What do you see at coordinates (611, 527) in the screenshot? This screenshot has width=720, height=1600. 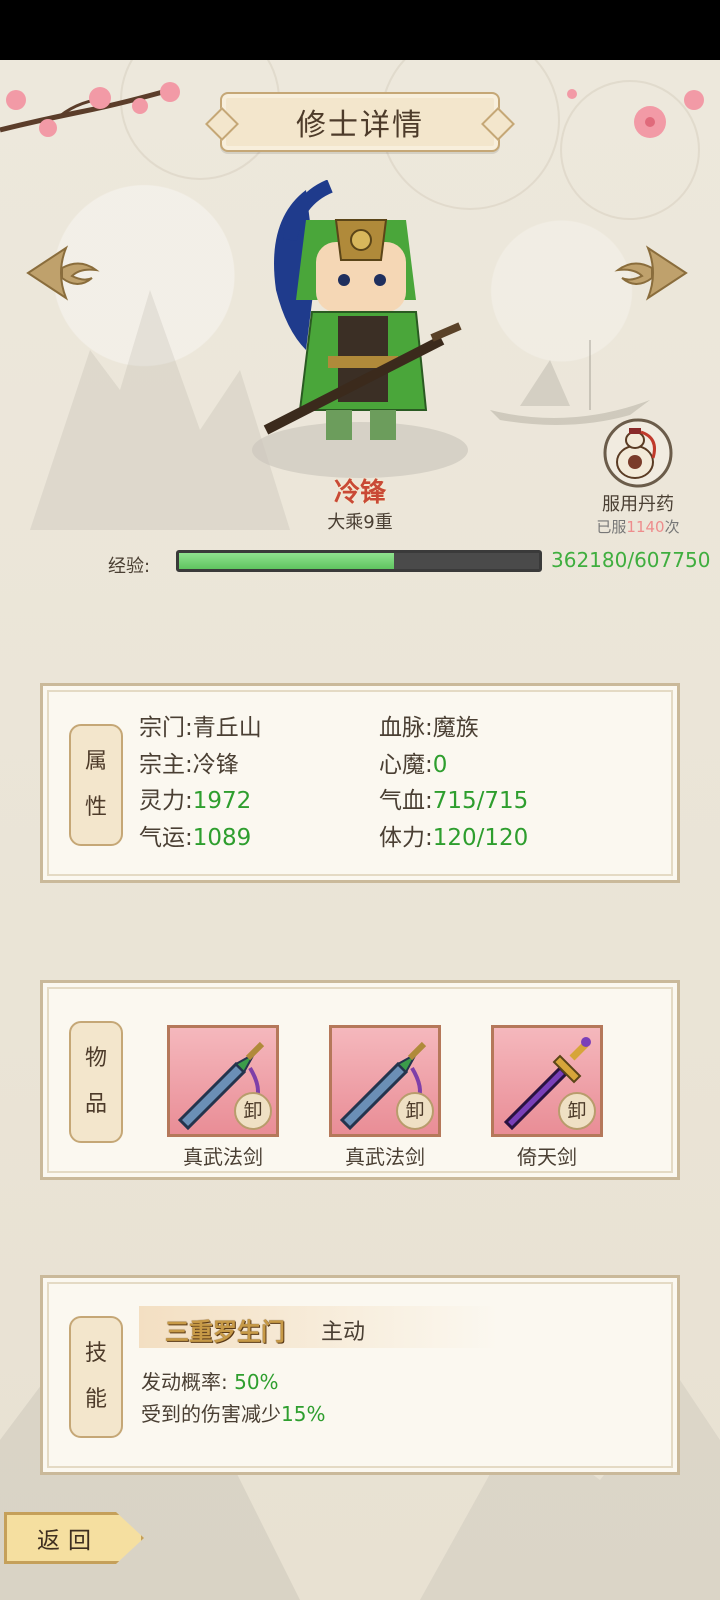 I see `pill-count-prefix: 已服` at bounding box center [611, 527].